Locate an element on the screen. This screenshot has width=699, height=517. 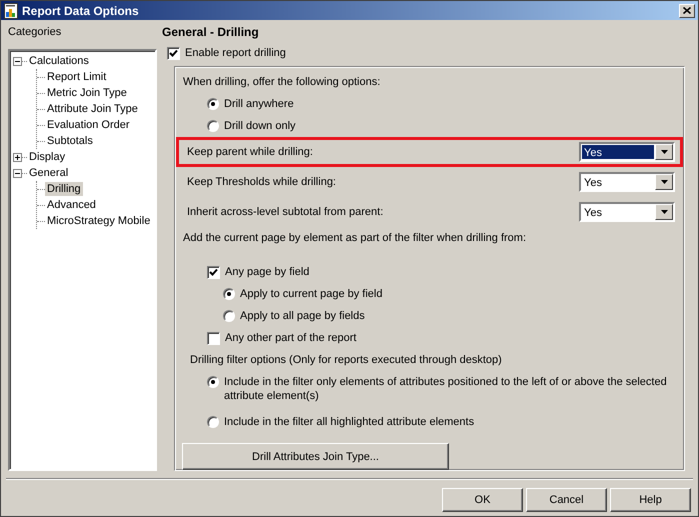
tree-item: Evaluation Order is located at coordinates (88, 125).